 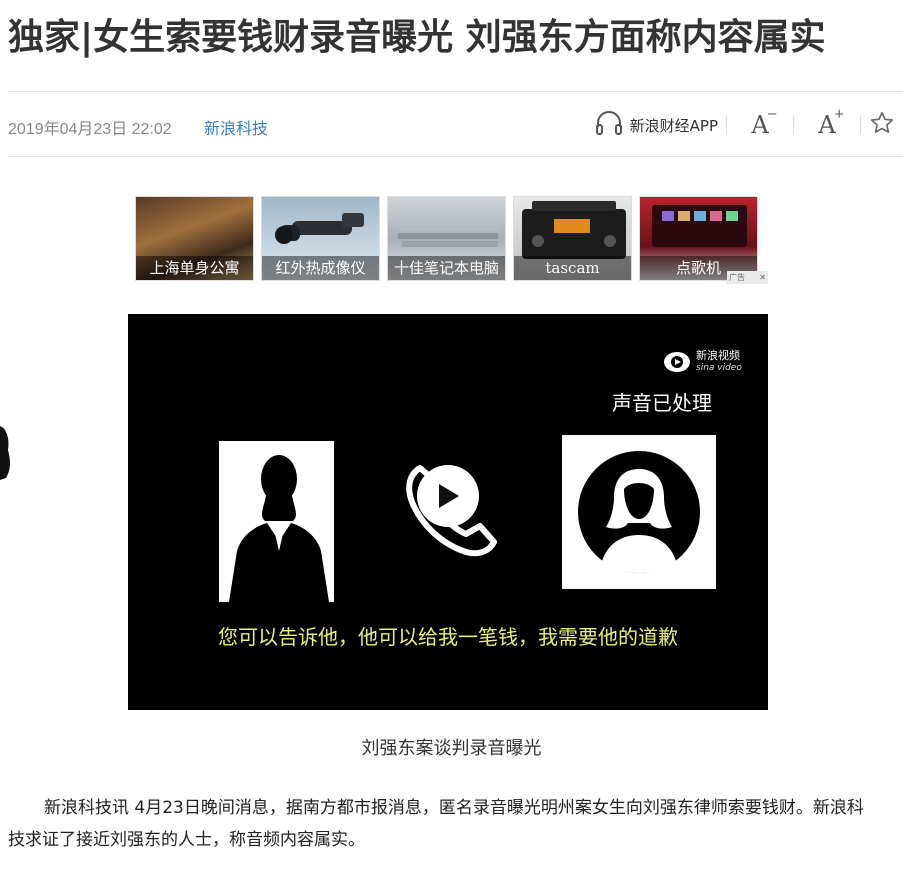 What do you see at coordinates (572, 268) in the screenshot?
I see `ad-label: tascam` at bounding box center [572, 268].